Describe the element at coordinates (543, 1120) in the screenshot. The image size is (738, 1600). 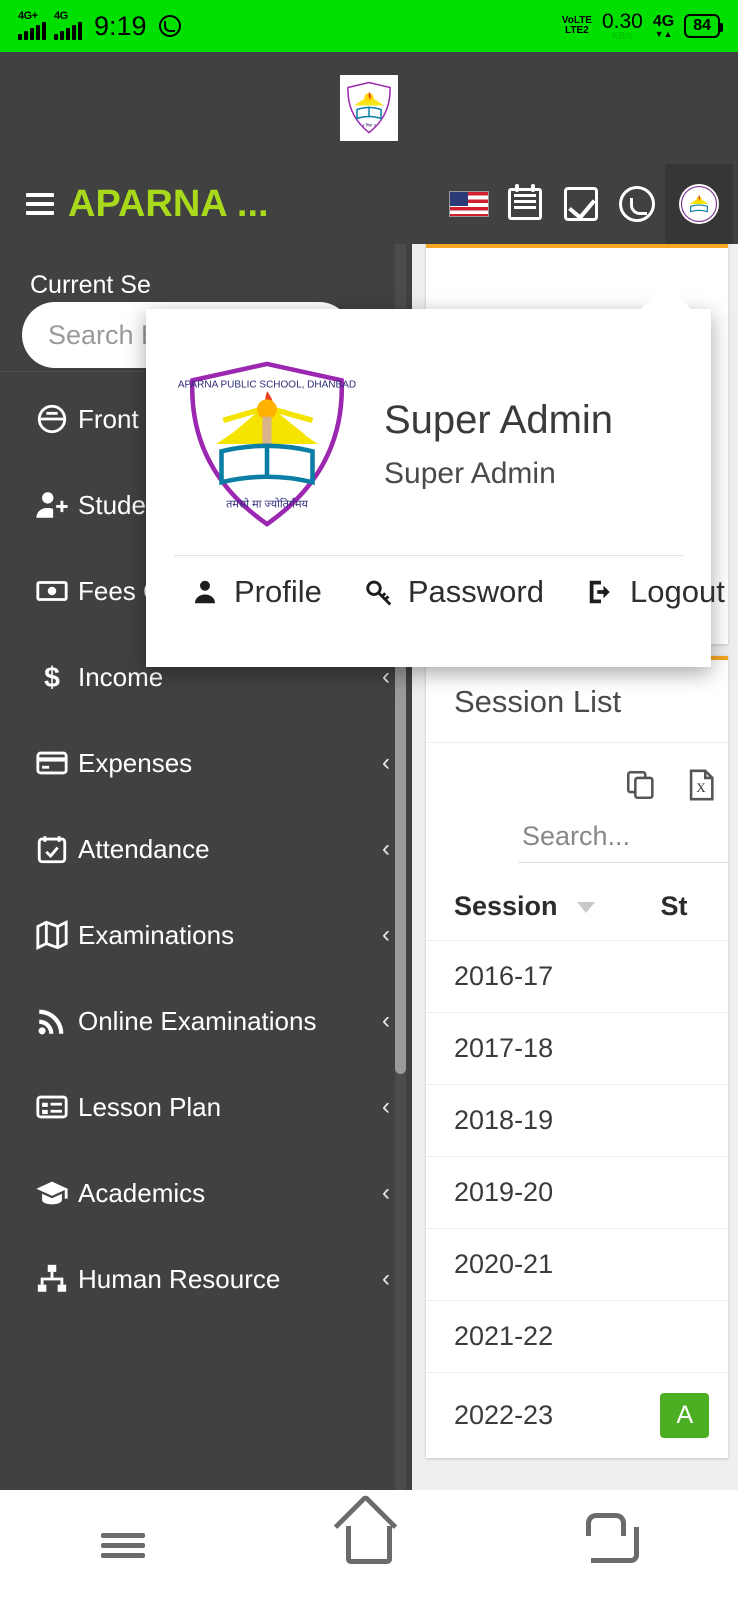
I see `cell-session: 2018-19` at that location.